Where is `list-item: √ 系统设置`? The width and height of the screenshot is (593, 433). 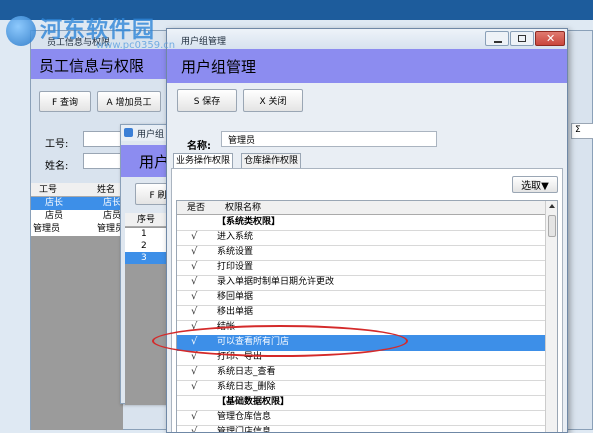 list-item: √ 系统设置 is located at coordinates (361, 253).